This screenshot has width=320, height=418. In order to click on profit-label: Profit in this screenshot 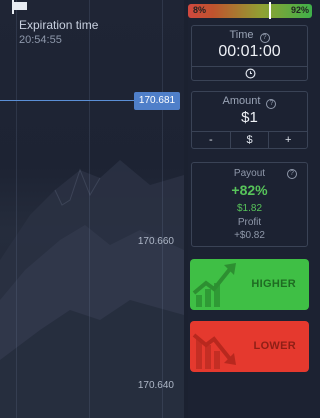, I will do `click(249, 222)`.